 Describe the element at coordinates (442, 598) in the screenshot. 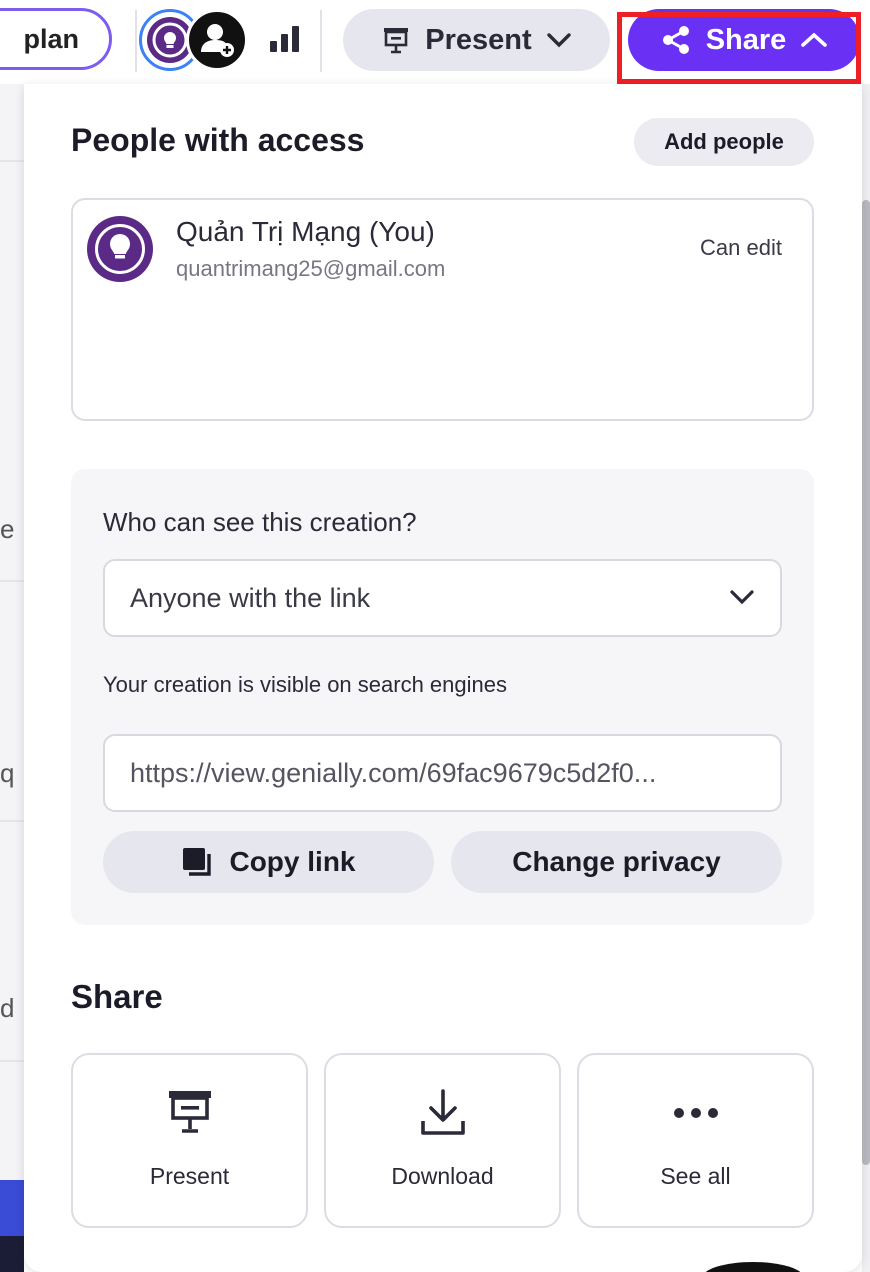

I see `visibility-select: Anyone with the link` at that location.